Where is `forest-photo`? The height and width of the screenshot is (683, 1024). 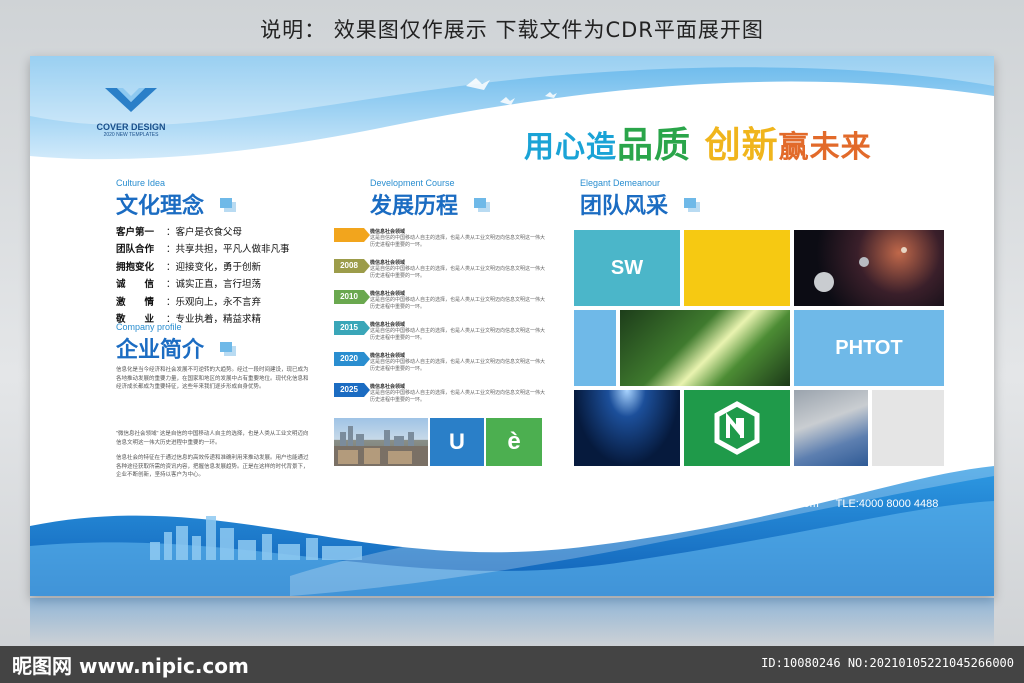
forest-photo is located at coordinates (705, 348).